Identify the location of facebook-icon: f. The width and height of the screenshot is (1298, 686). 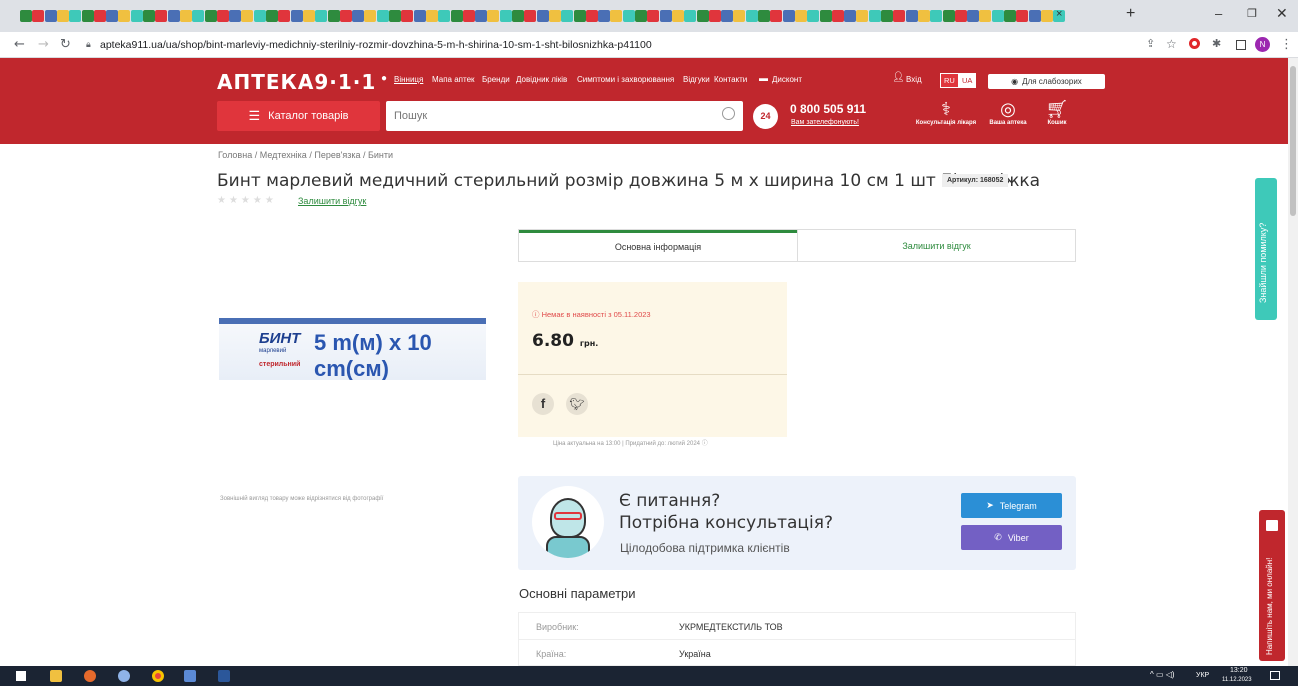
(543, 404).